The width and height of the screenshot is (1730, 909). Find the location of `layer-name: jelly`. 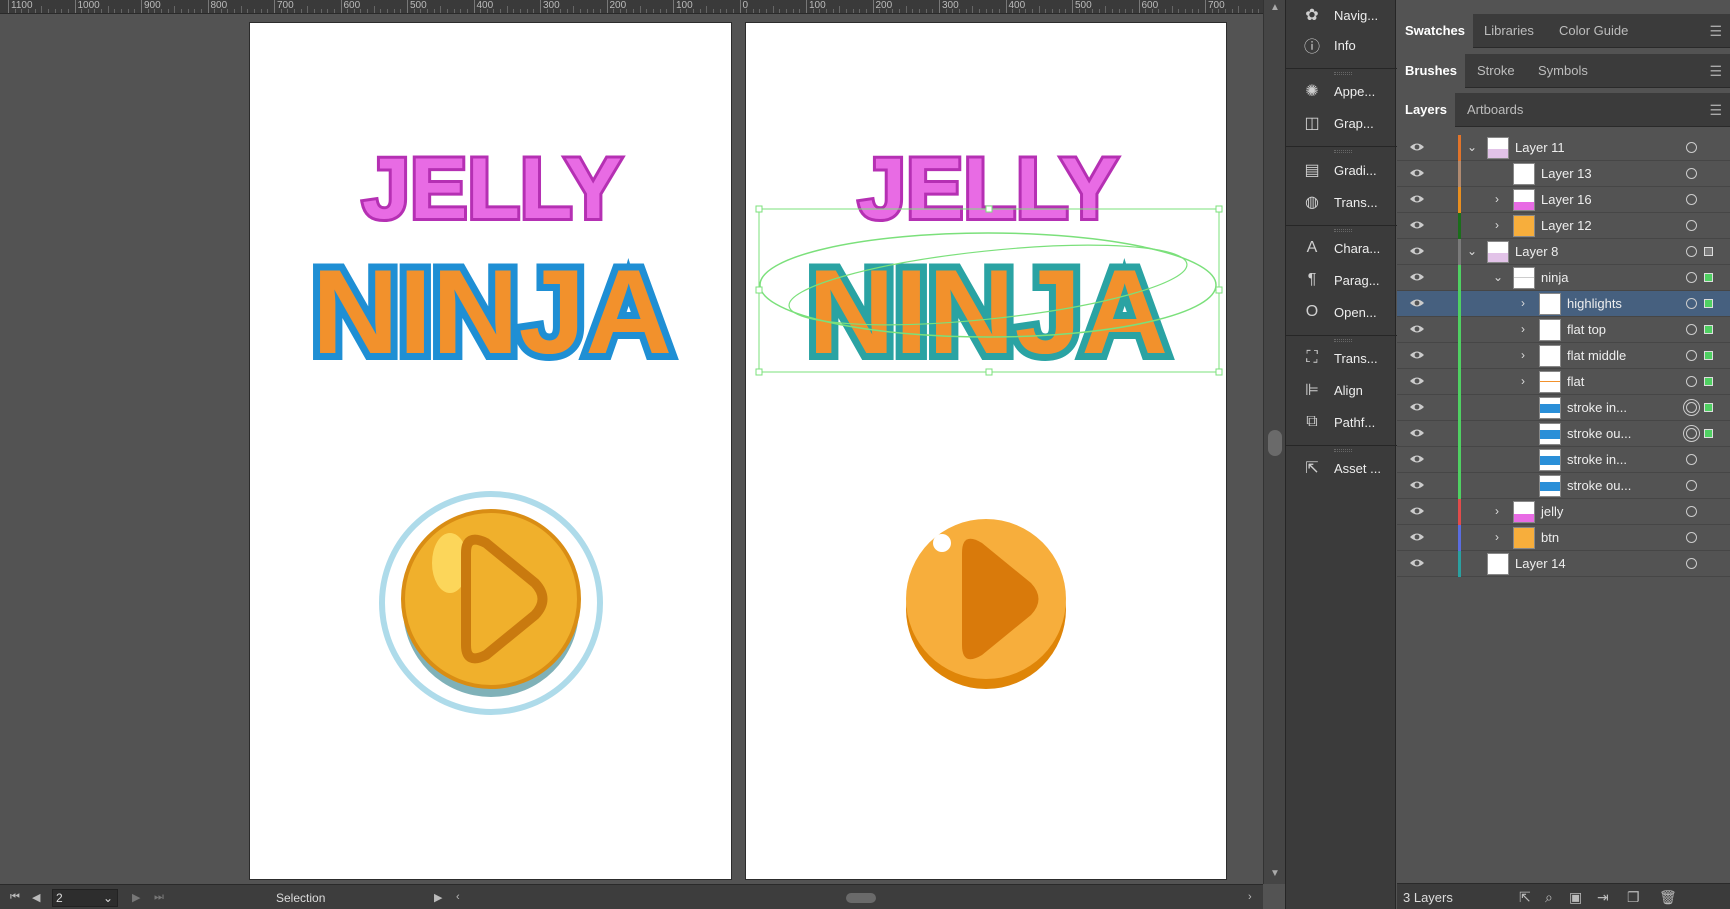

layer-name: jelly is located at coordinates (1552, 511).